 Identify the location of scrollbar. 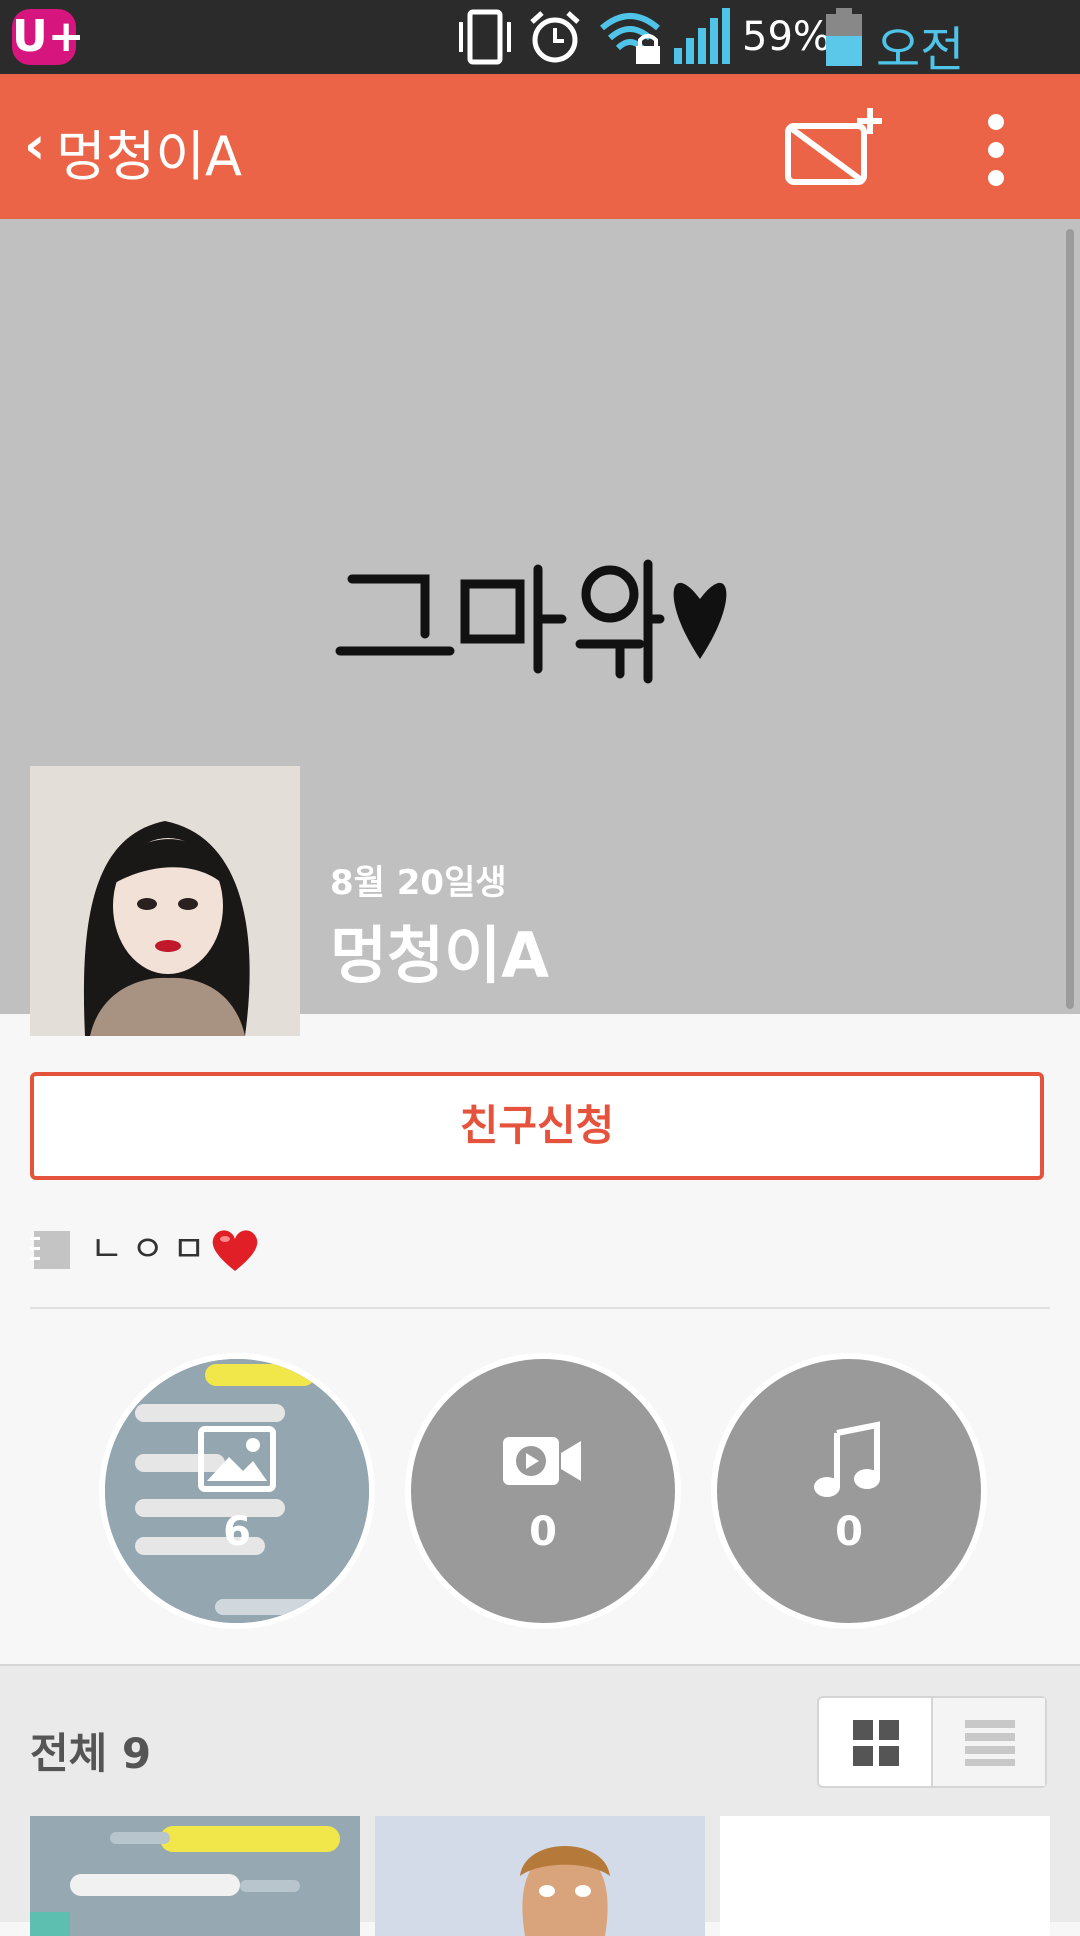
(1070, 619).